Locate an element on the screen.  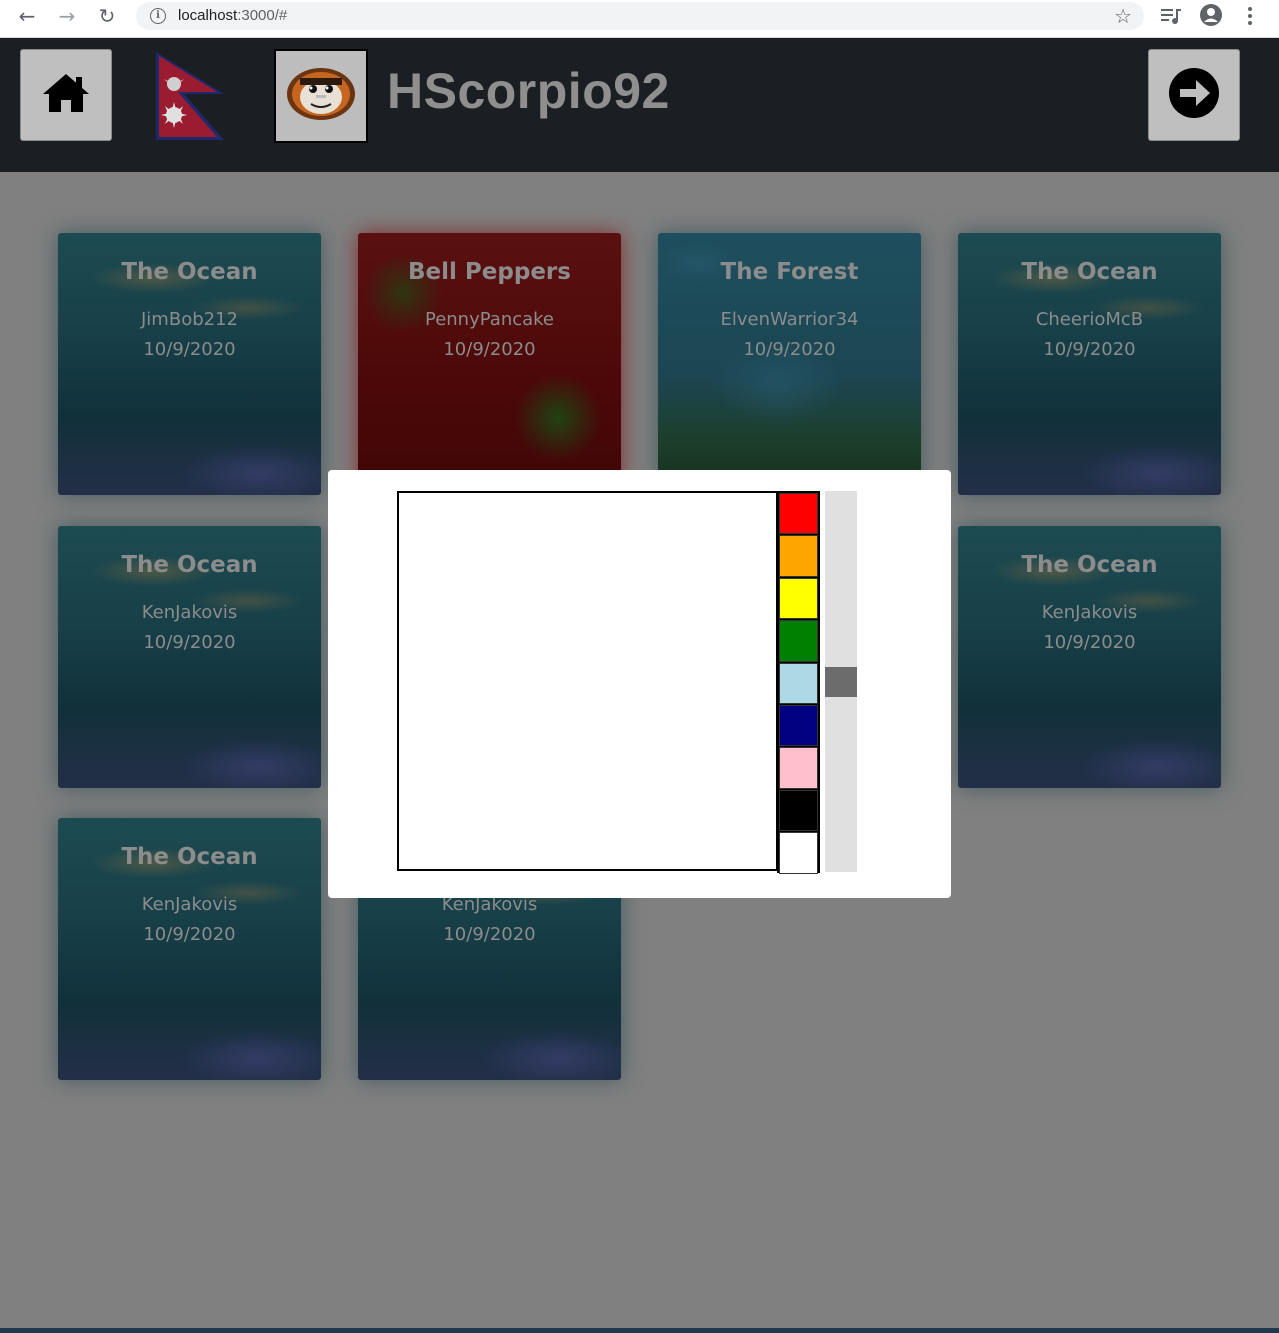
app-header: HScorpio92 is located at coordinates (639, 105).